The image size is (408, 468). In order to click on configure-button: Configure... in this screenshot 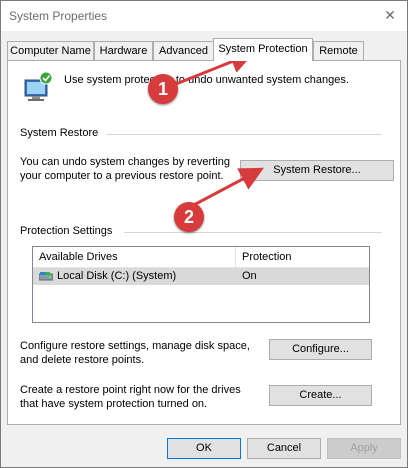, I will do `click(320, 349)`.